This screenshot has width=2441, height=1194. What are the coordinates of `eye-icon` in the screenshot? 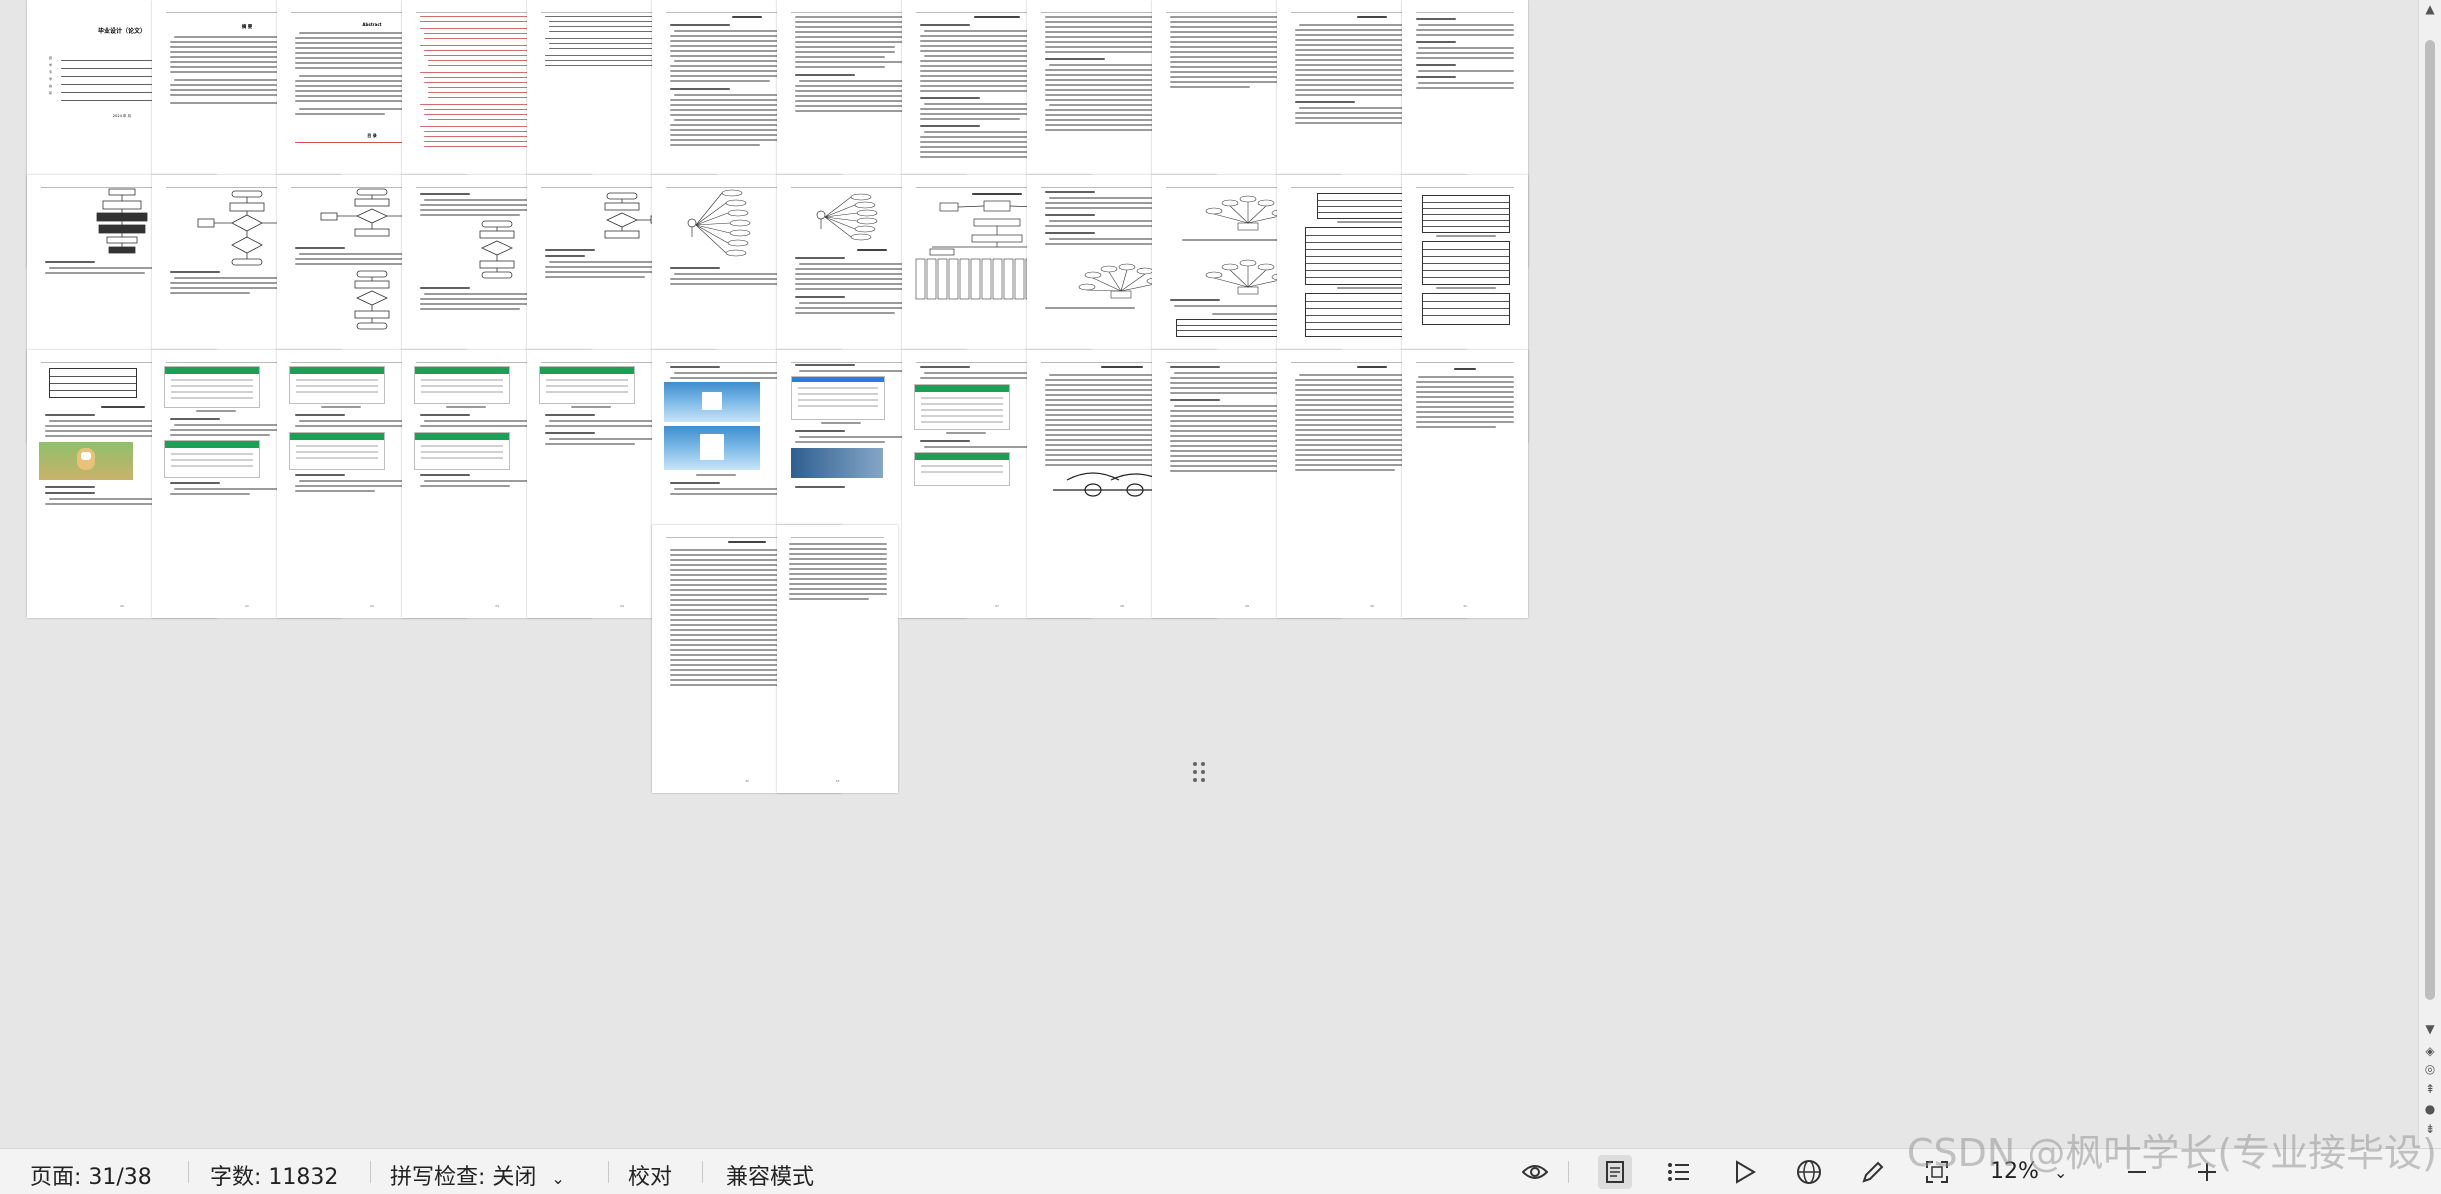 It's located at (1535, 1172).